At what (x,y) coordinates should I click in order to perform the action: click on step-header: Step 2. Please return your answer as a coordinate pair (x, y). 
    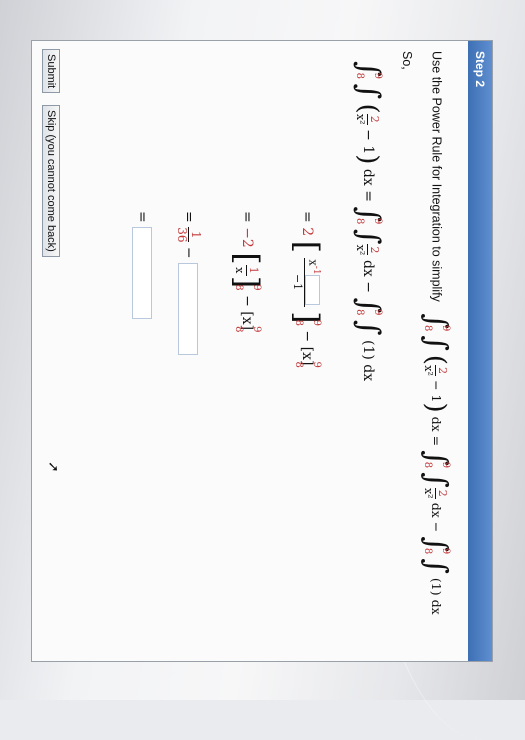
    Looking at the image, I should click on (479, 351).